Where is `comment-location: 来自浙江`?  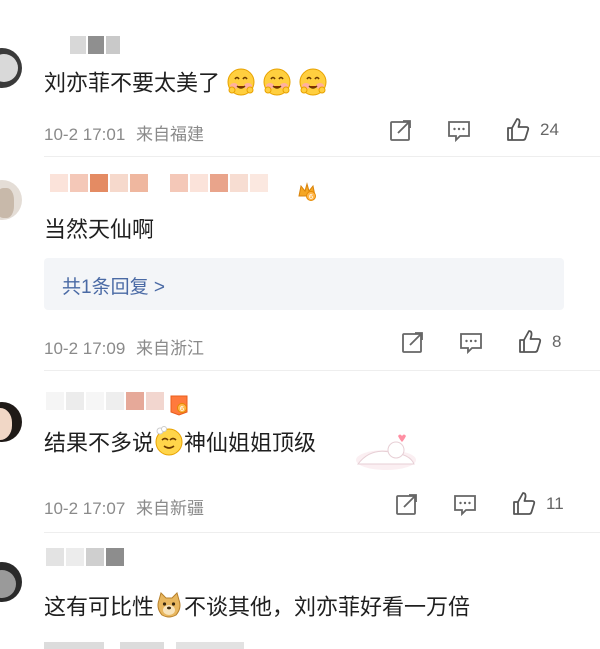 comment-location: 来自浙江 is located at coordinates (170, 348).